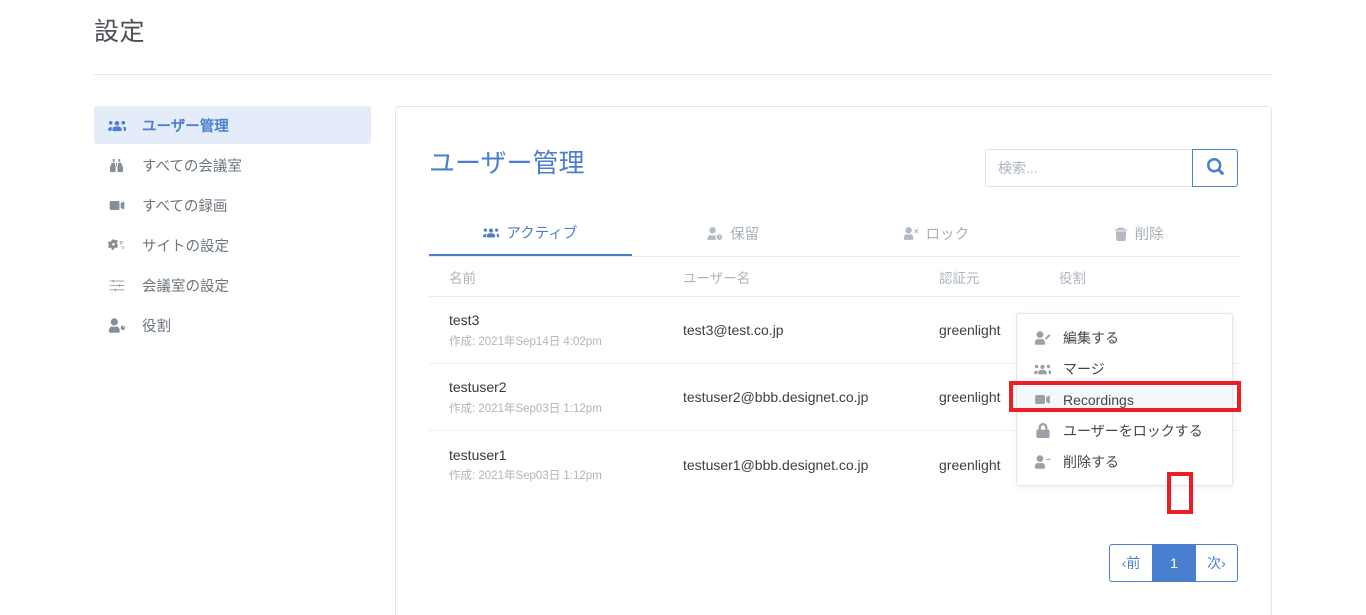 This screenshot has width=1366, height=615. I want to click on card-title: ユーザー管理, so click(507, 163).